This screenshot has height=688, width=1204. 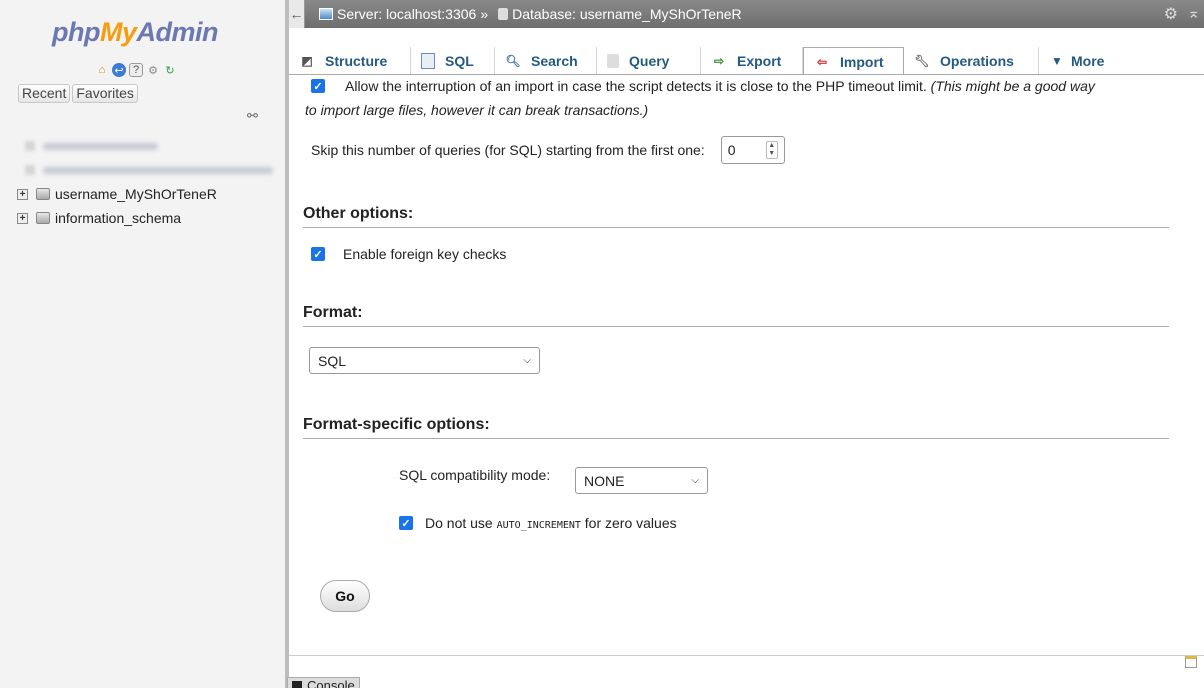 I want to click on reload-icon: ↻, so click(x=170, y=70).